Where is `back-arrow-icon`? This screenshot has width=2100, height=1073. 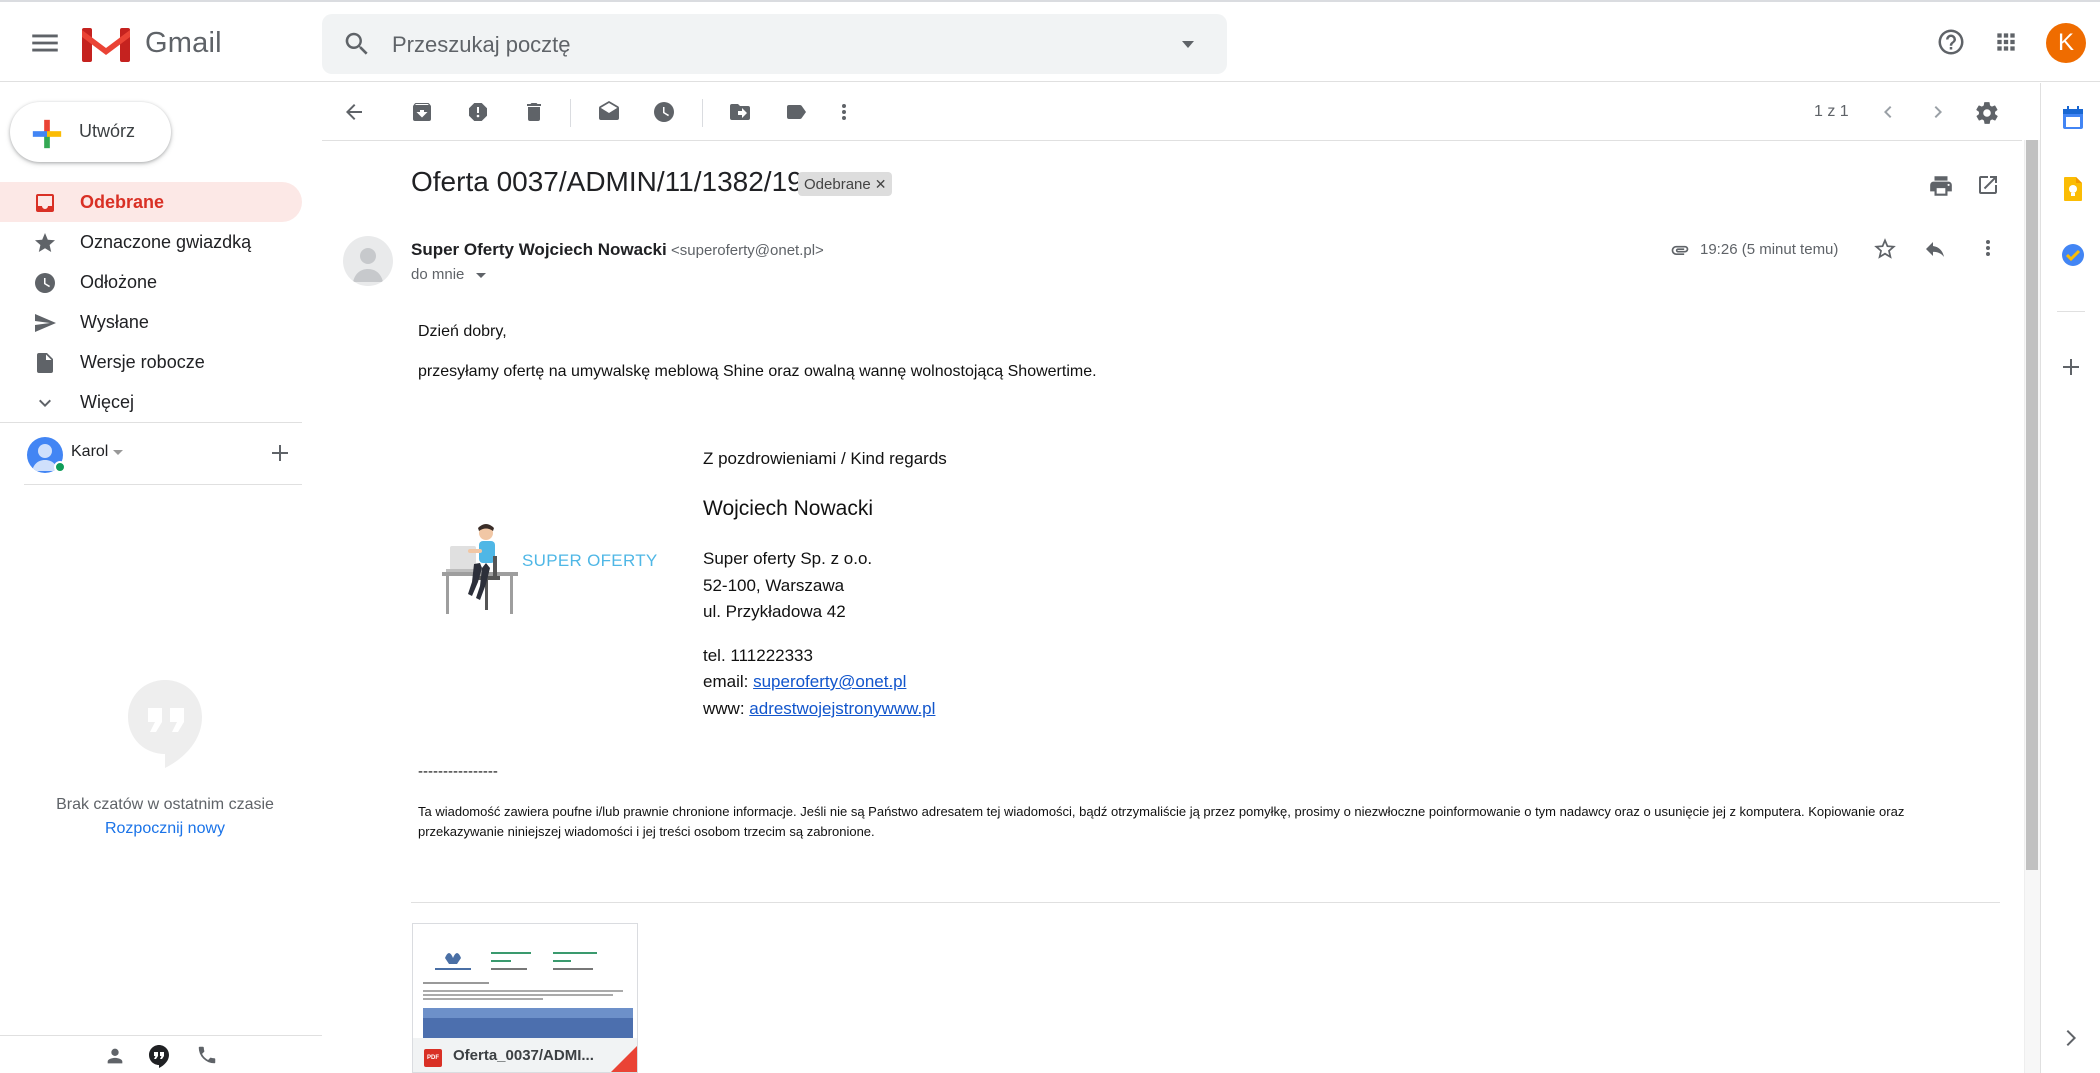
back-arrow-icon is located at coordinates (354, 112).